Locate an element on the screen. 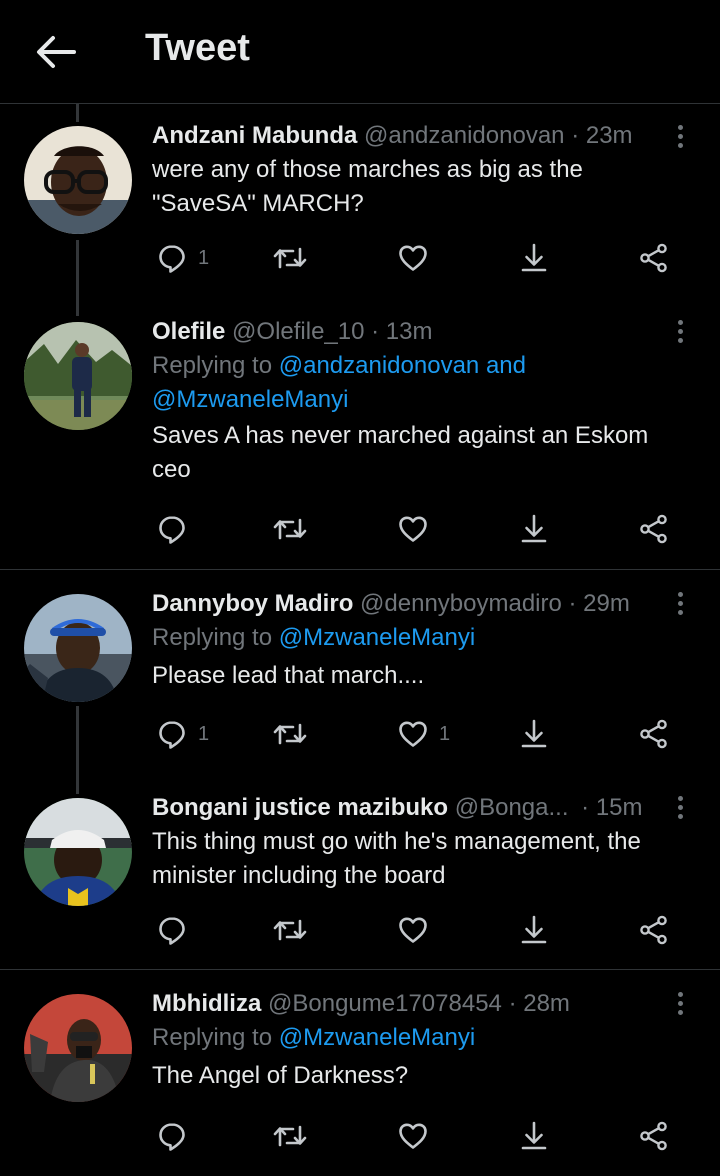 This screenshot has width=720, height=1176. author-name: Mbhidliza is located at coordinates (206, 1003).